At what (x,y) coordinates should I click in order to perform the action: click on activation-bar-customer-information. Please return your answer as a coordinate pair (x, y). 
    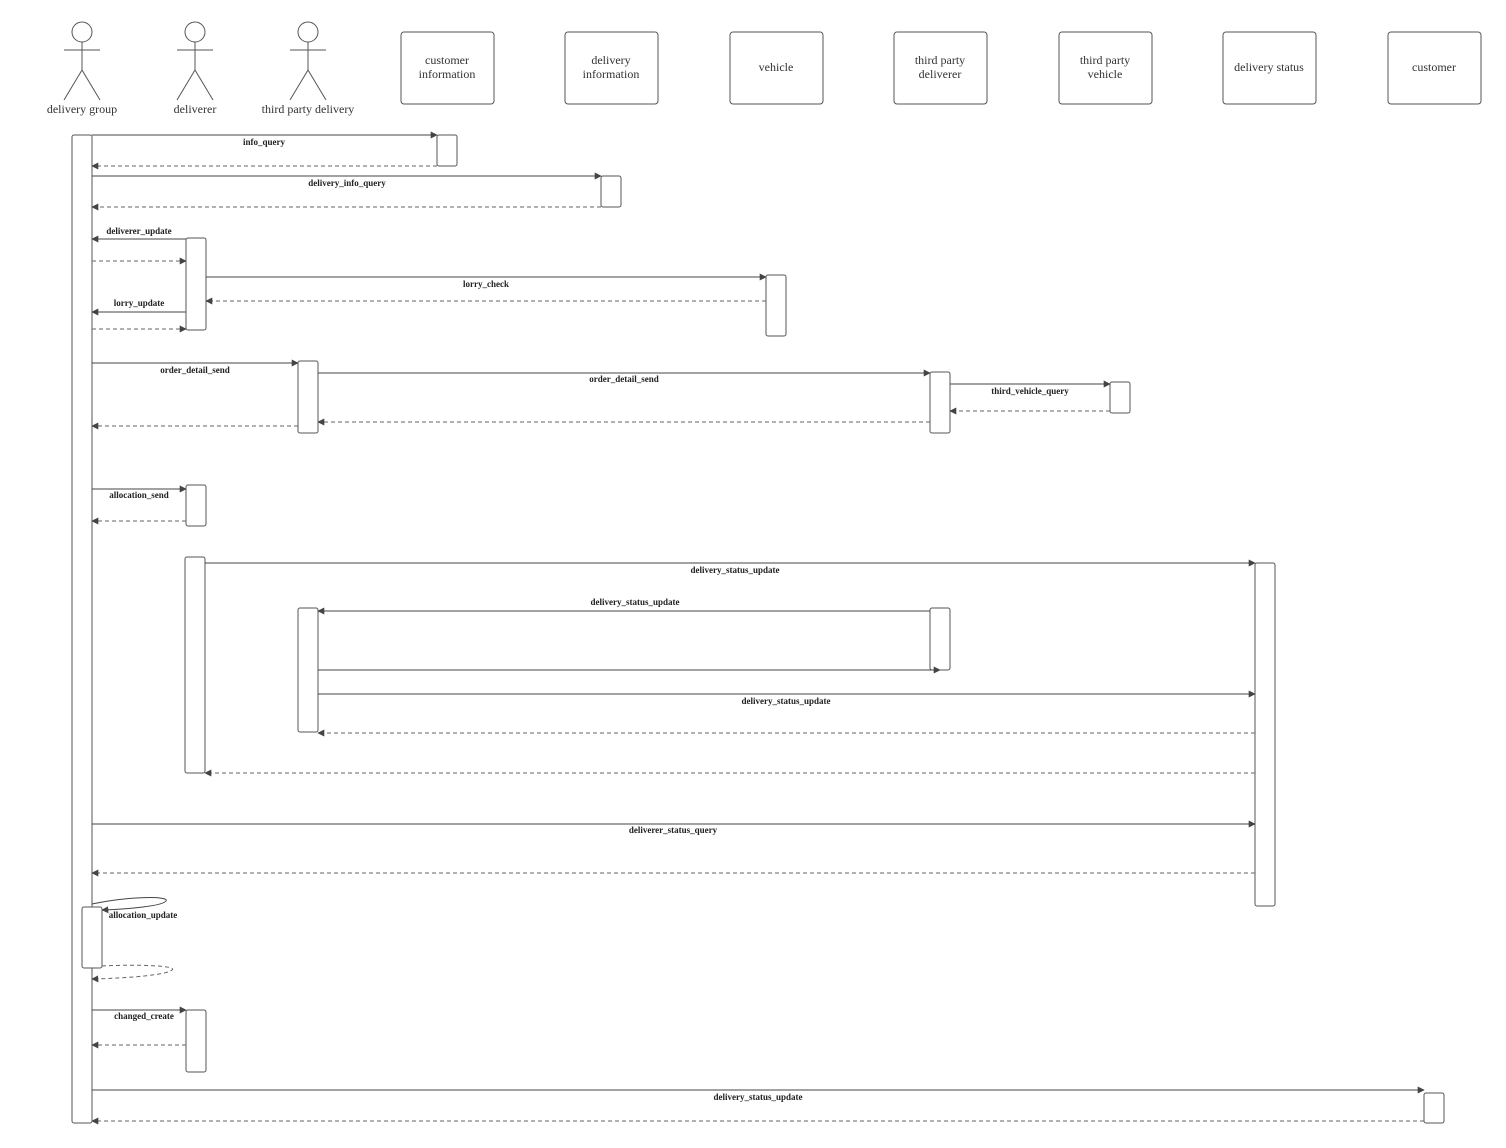
    Looking at the image, I should click on (447, 150).